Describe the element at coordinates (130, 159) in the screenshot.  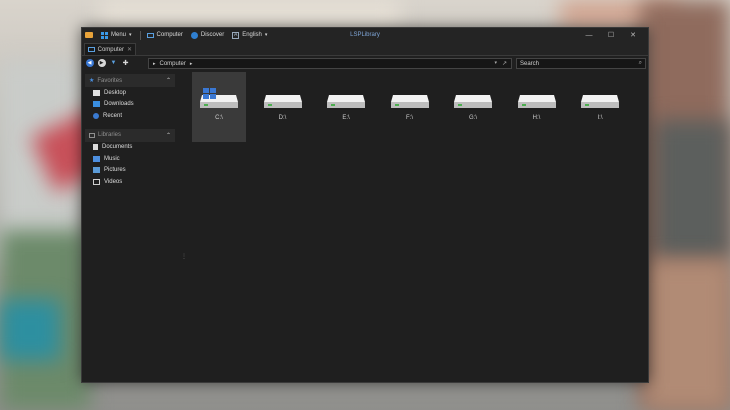
I see `sidebar-item-music: Music` at that location.